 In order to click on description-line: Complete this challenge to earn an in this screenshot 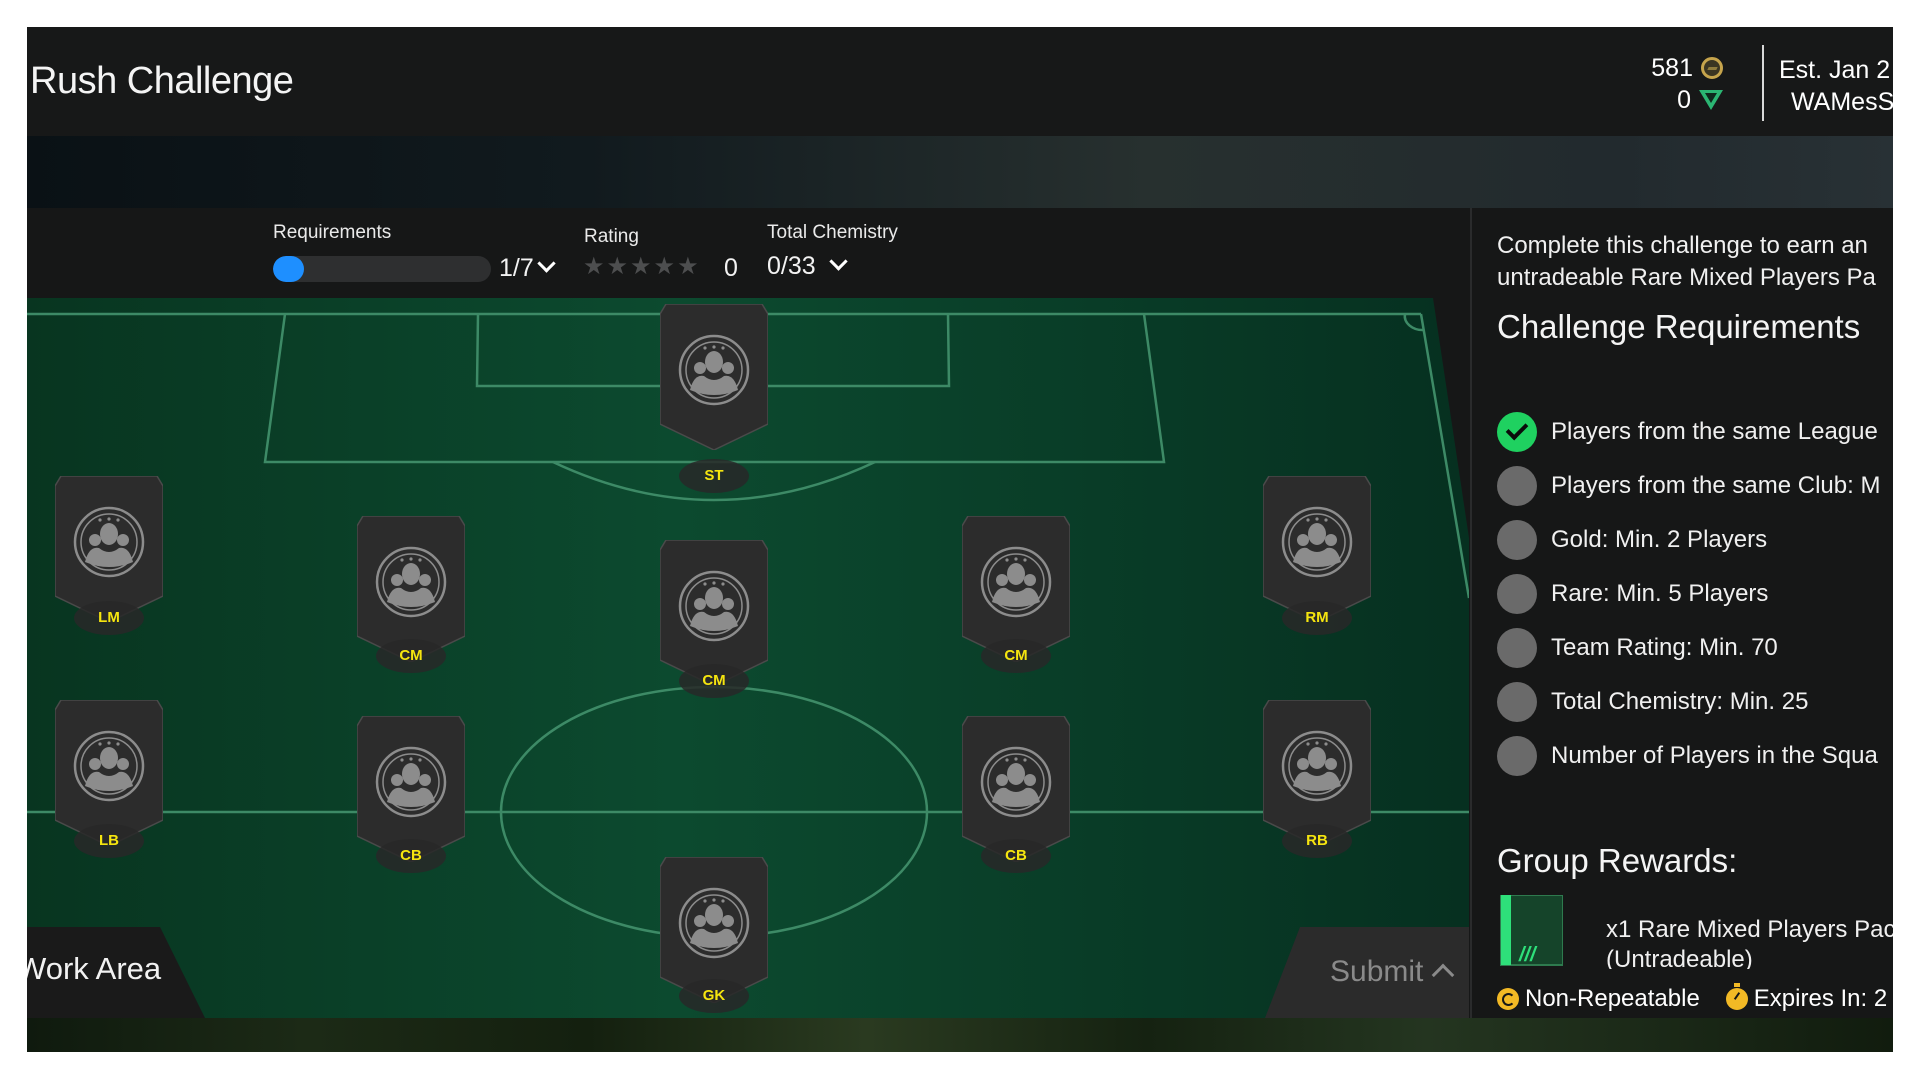, I will do `click(1682, 245)`.